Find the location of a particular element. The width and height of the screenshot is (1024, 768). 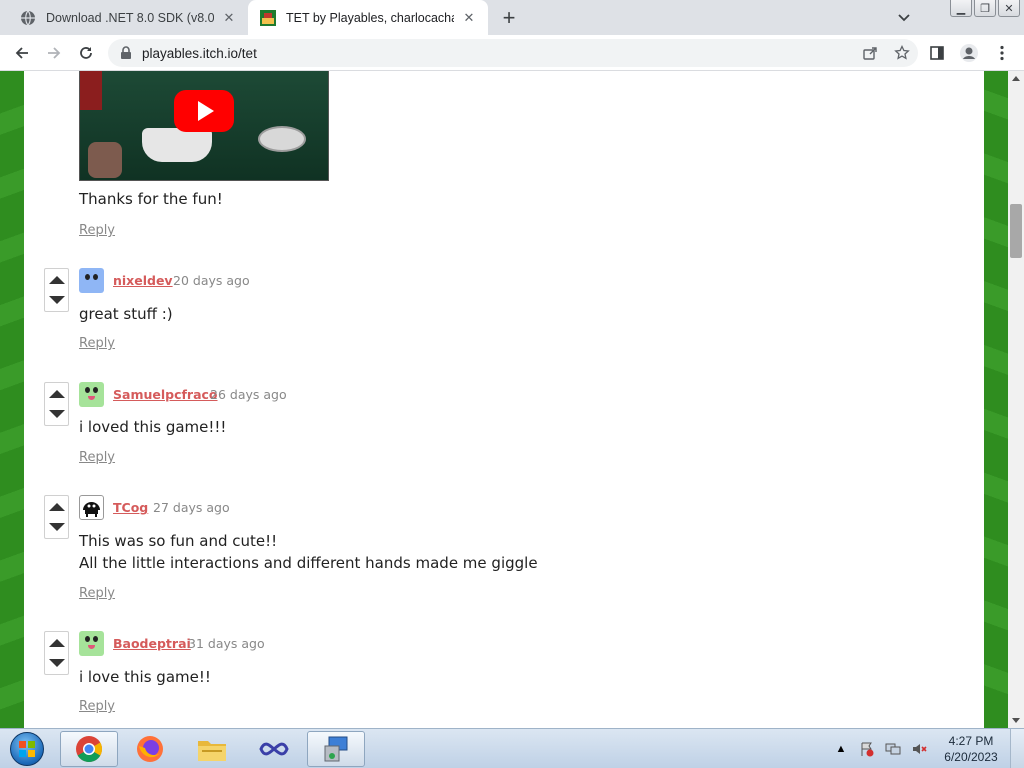

back-button is located at coordinates (22, 53).